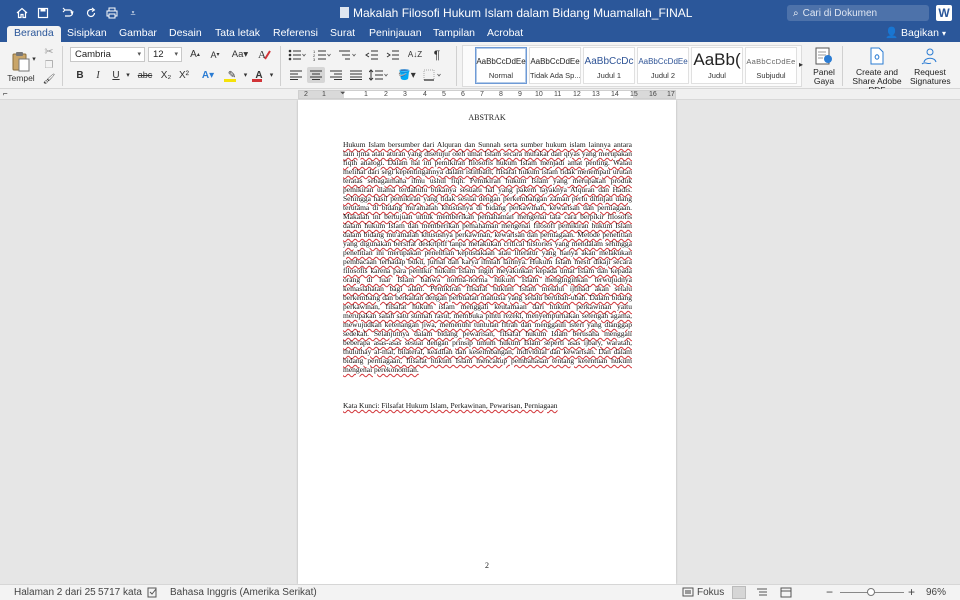 This screenshot has height=600, width=960. Describe the element at coordinates (184, 75) in the screenshot. I see `superscript-button: X²` at that location.